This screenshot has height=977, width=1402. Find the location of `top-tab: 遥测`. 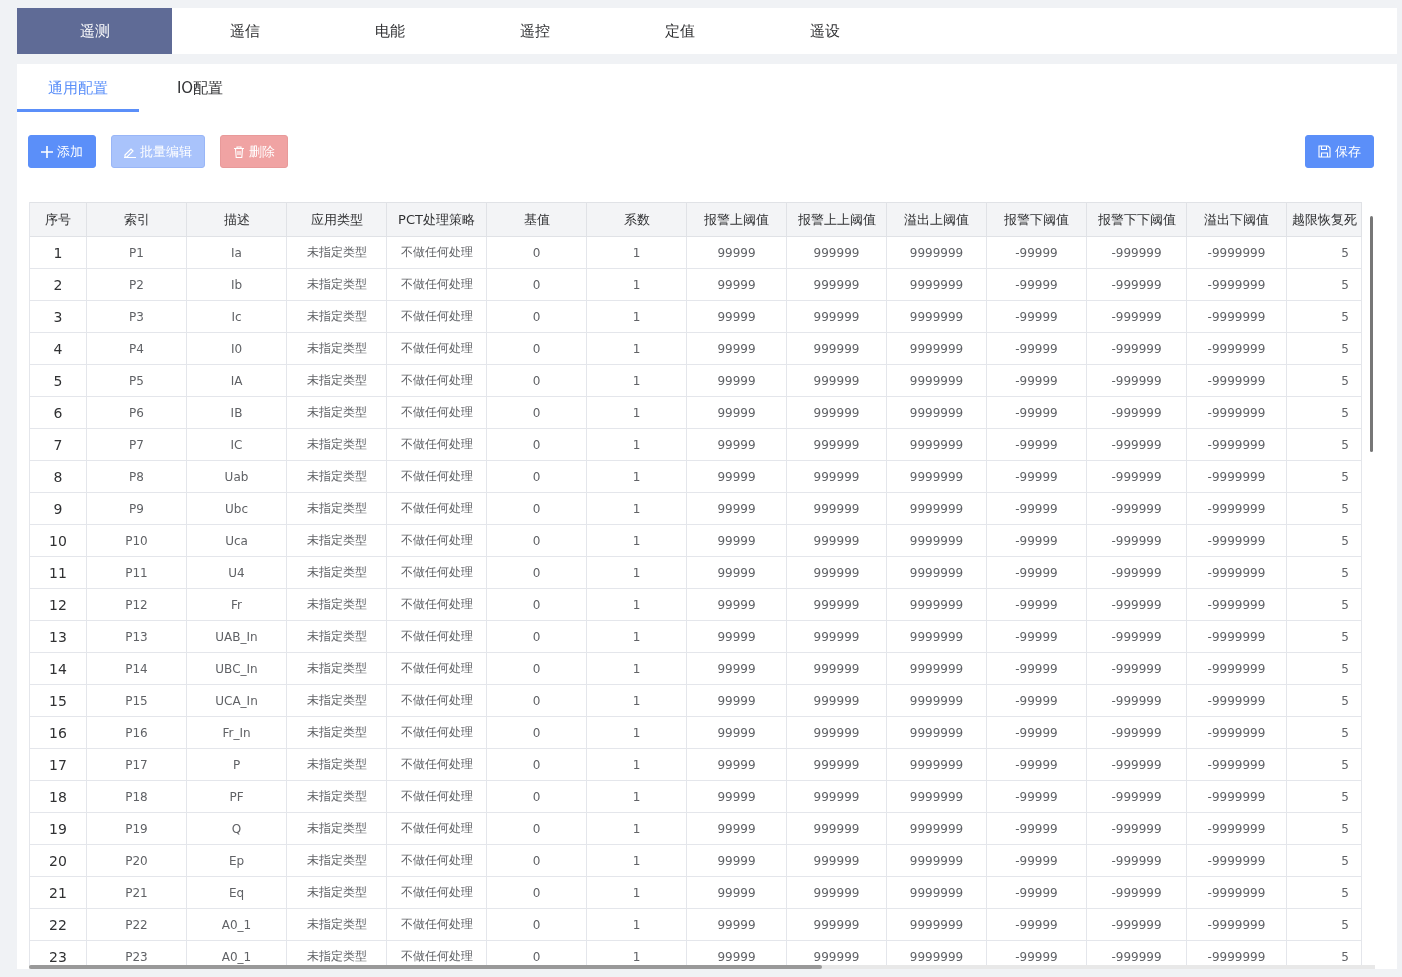

top-tab: 遥测 is located at coordinates (94, 31).